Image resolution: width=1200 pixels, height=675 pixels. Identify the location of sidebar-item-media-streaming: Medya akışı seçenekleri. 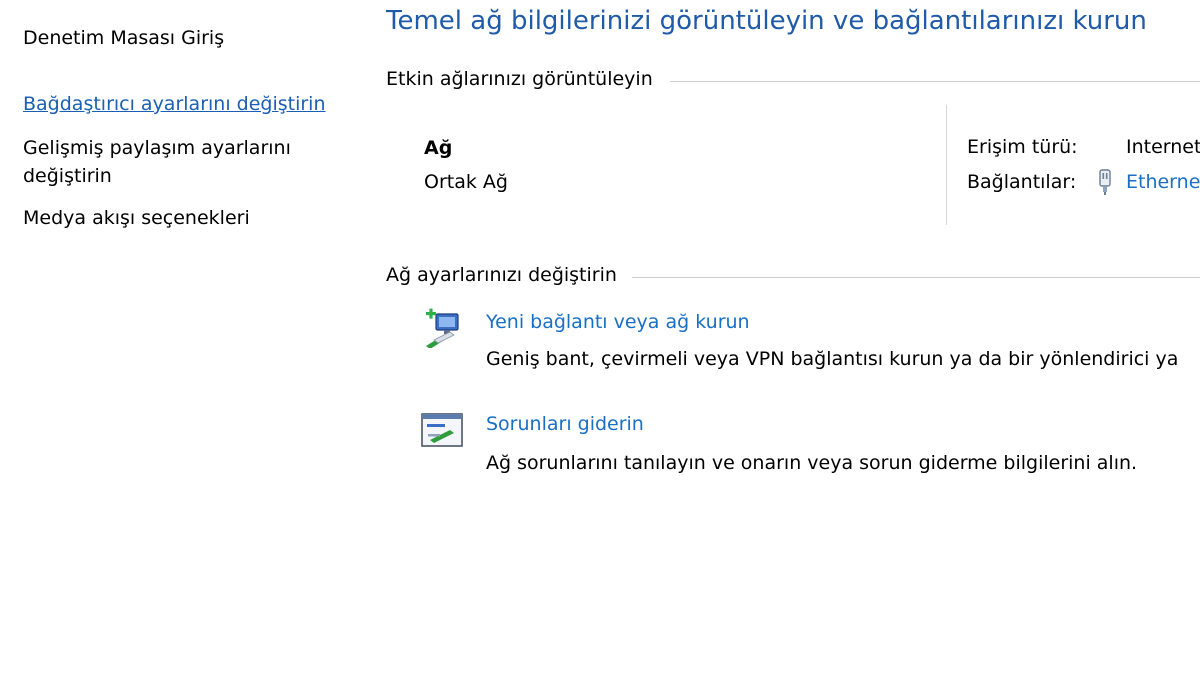
(136, 218).